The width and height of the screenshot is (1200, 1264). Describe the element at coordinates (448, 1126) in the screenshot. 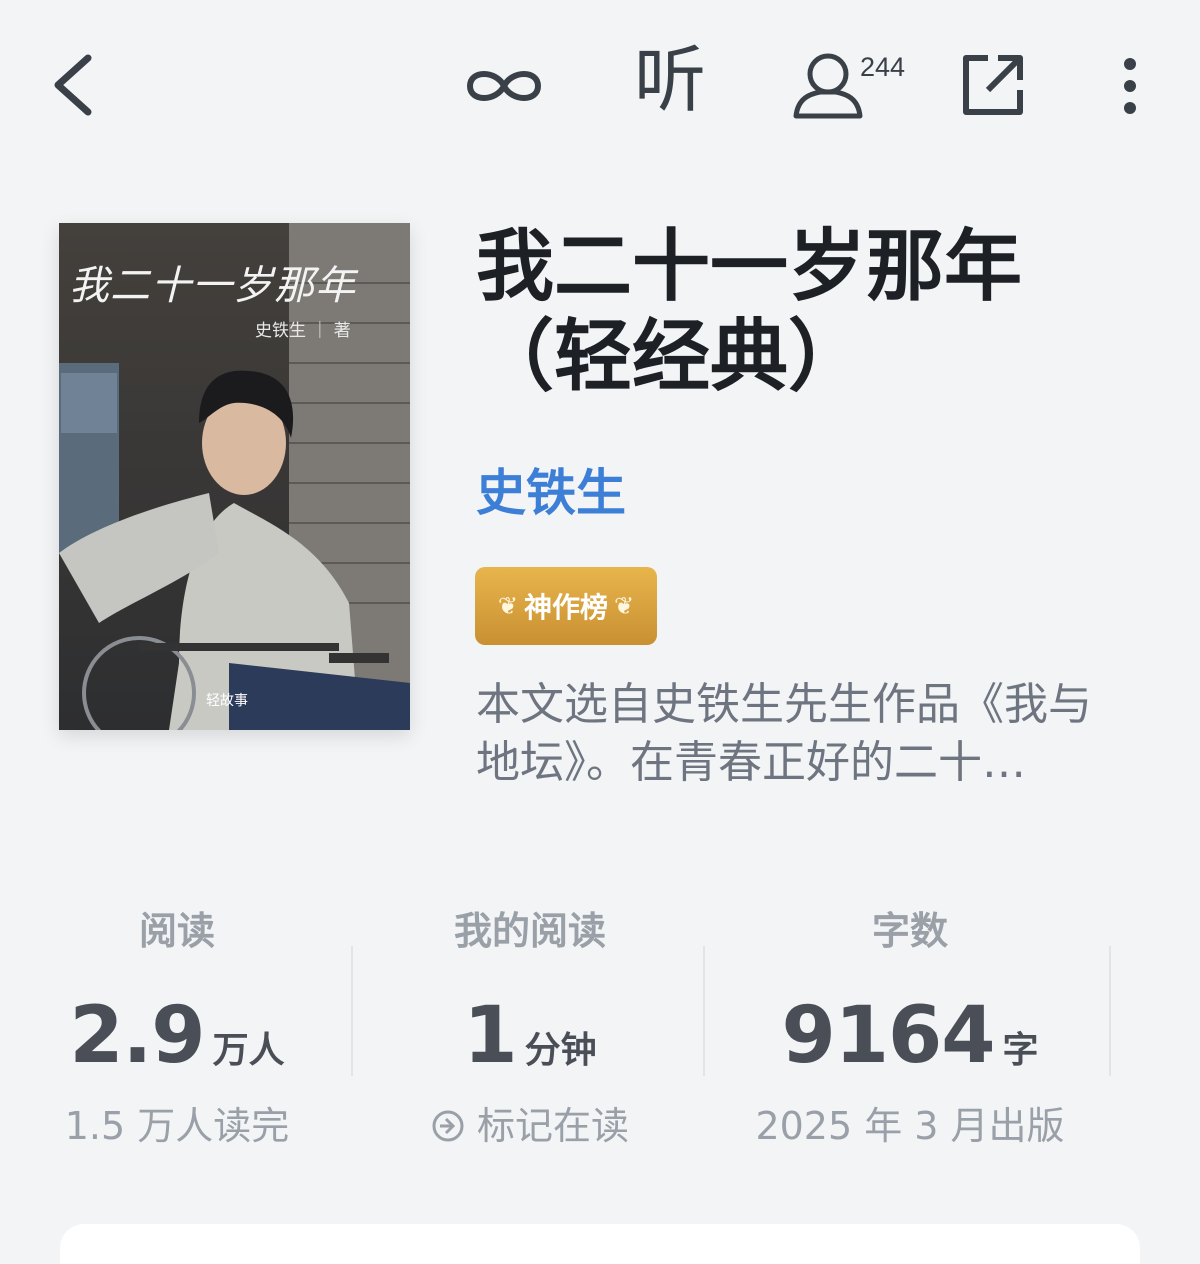

I see `arrow-circle-icon` at that location.